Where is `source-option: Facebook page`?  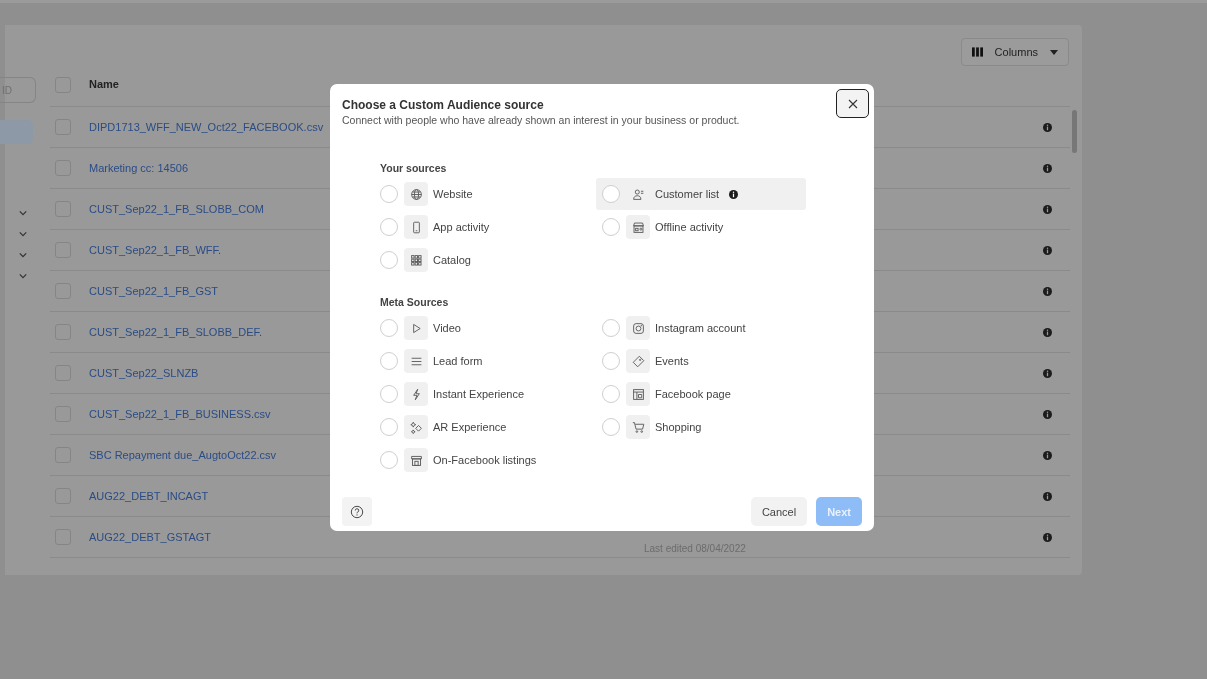
source-option: Facebook page is located at coordinates (701, 394).